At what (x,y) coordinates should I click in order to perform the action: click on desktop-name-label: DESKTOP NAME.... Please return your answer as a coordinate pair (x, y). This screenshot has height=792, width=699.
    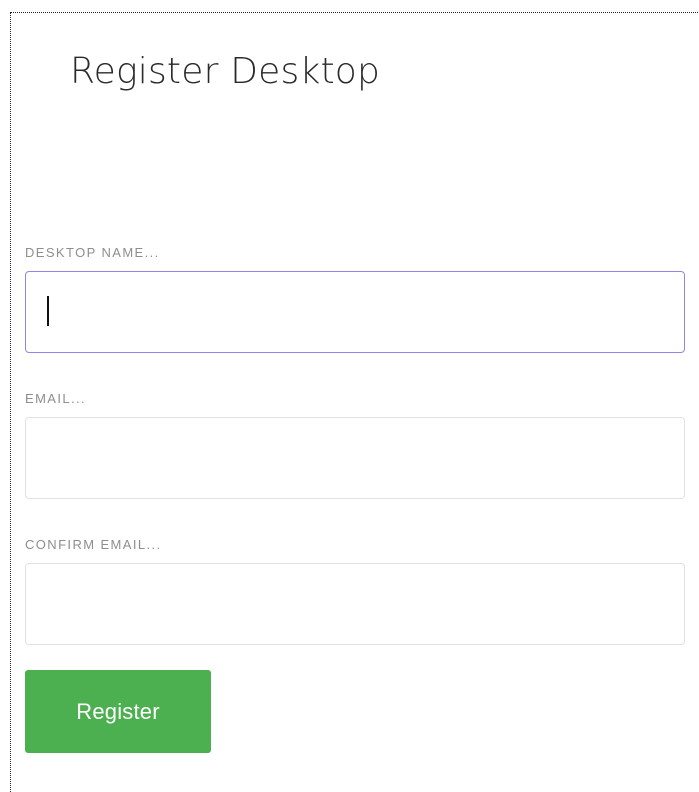
    Looking at the image, I should click on (92, 252).